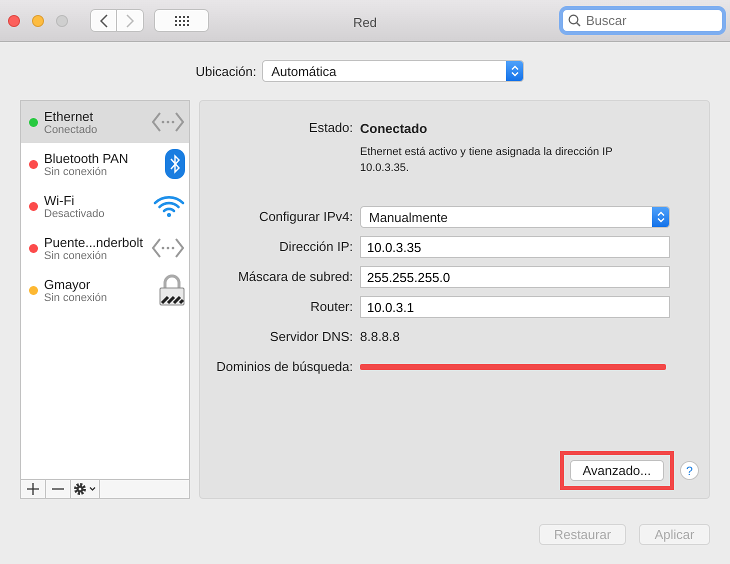  Describe the element at coordinates (295, 277) in the screenshot. I see `field-label: Máscara de subred:` at that location.